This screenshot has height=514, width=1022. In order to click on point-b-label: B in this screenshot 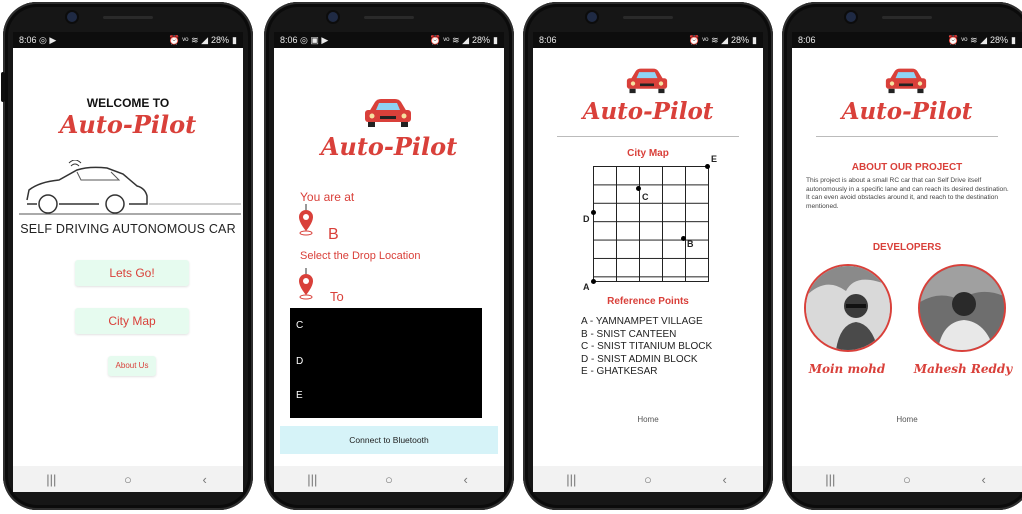, I will do `click(690, 244)`.